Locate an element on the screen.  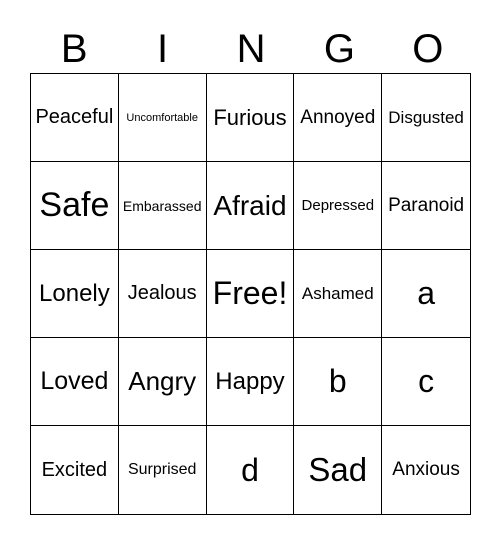
bingo-cell: Afraid is located at coordinates (250, 206).